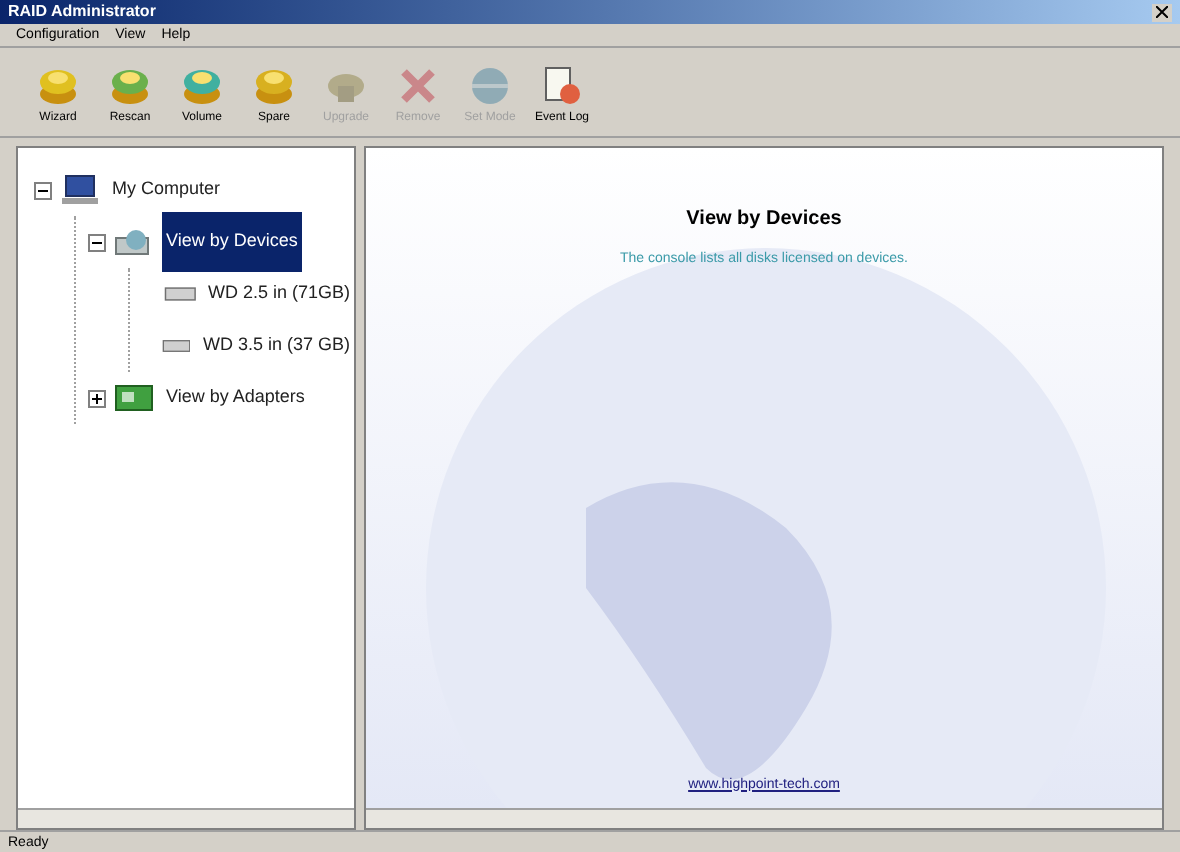  Describe the element at coordinates (134, 242) in the screenshot. I see `disk-drive-icon` at that location.